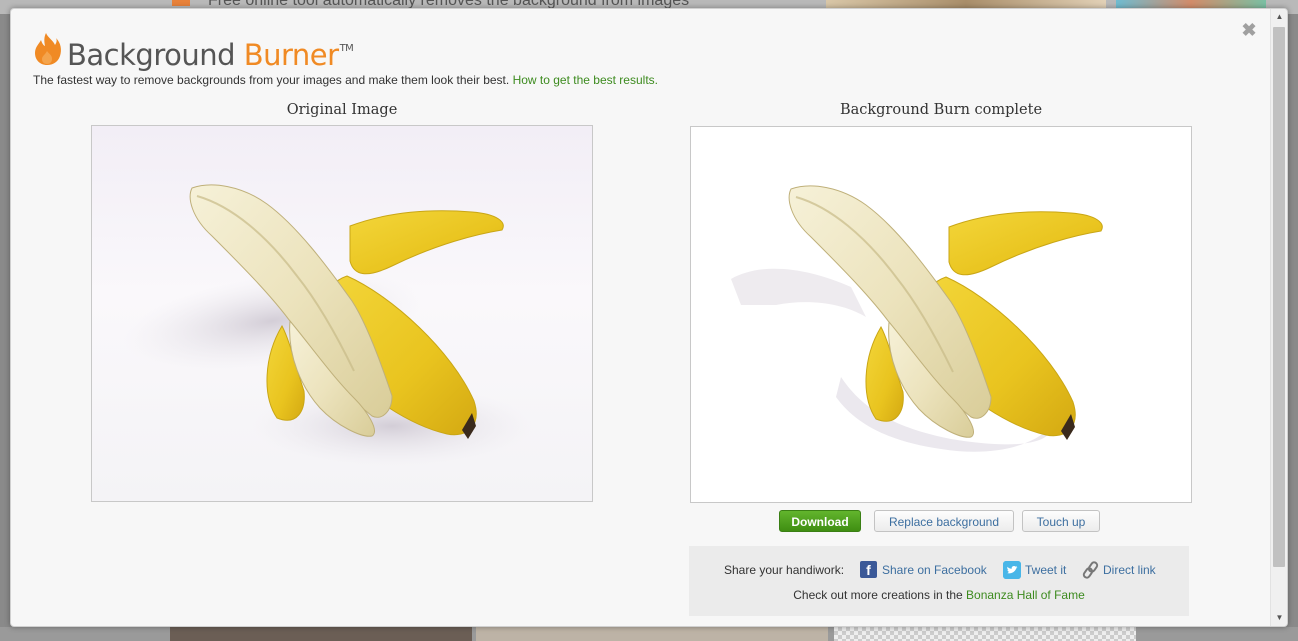 Image resolution: width=1298 pixels, height=641 pixels. Describe the element at coordinates (784, 570) in the screenshot. I see `share-label: Share your handiwork:` at that location.